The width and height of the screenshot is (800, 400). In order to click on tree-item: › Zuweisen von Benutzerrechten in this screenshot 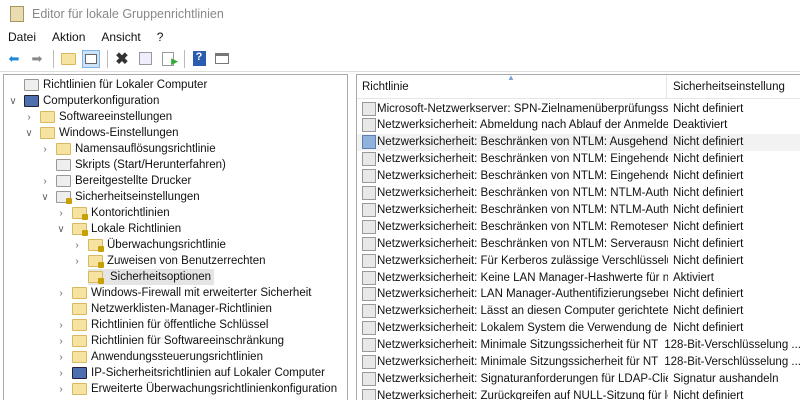, I will do `click(170, 261)`.